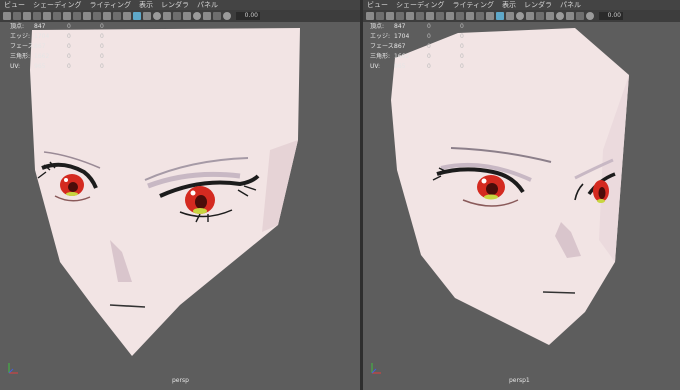 This screenshot has width=680, height=390. I want to click on mouth-line, so click(559, 292).